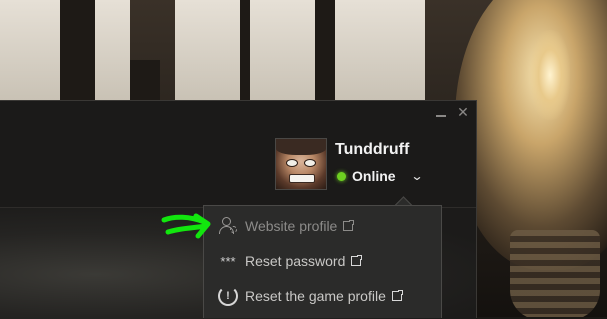 This screenshot has height=319, width=607. What do you see at coordinates (441, 112) in the screenshot?
I see `minimize-icon` at bounding box center [441, 112].